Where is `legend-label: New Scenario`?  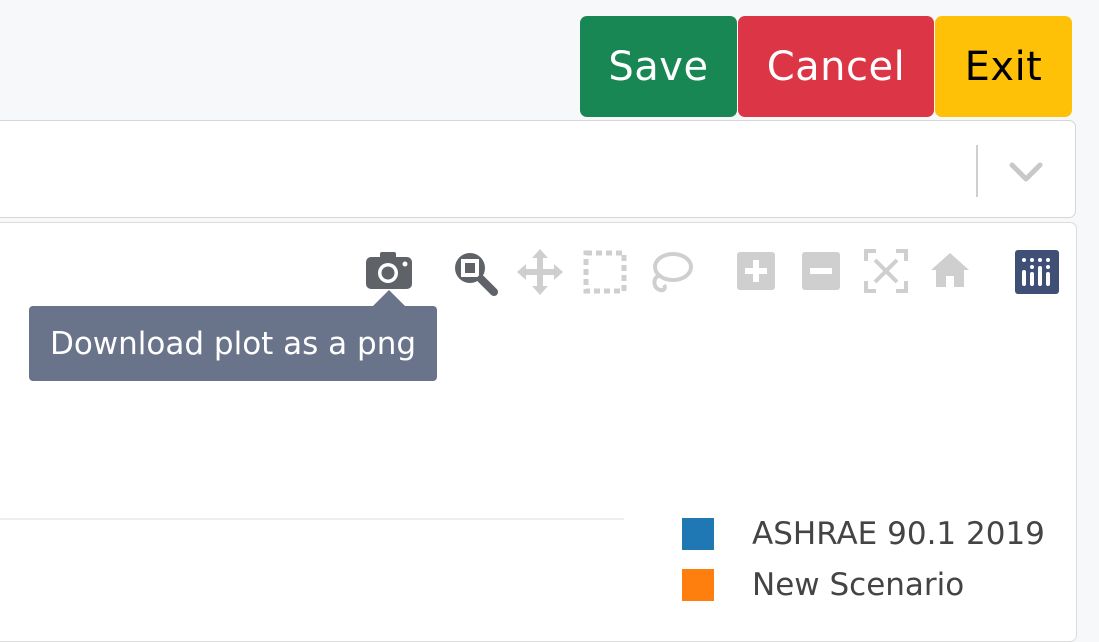 legend-label: New Scenario is located at coordinates (858, 585).